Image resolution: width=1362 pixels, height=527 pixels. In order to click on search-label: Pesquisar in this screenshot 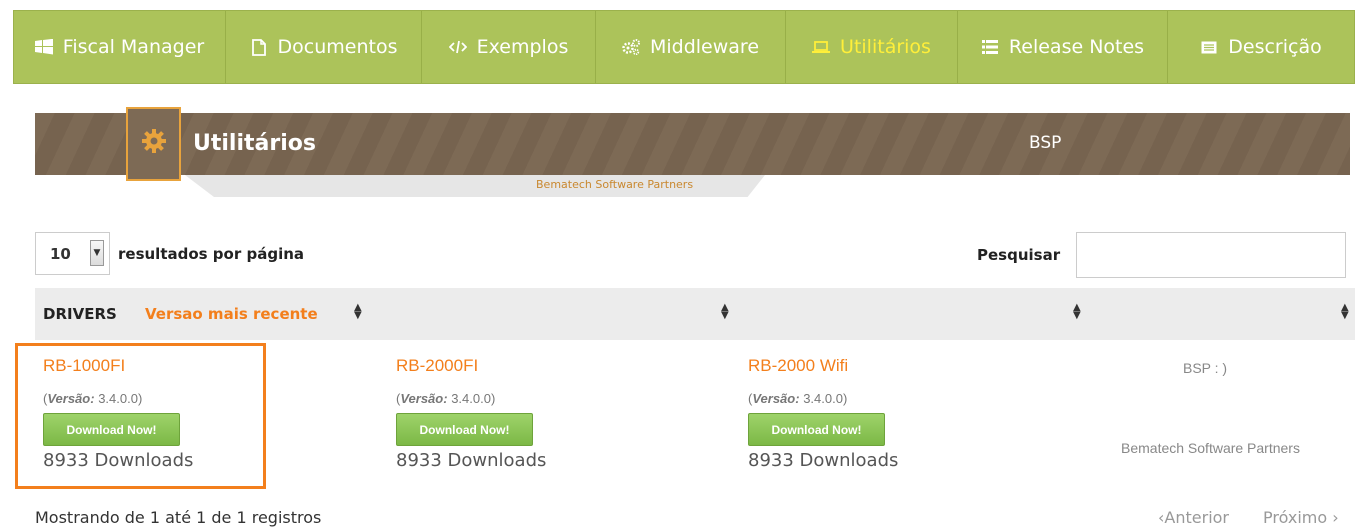, I will do `click(1019, 255)`.